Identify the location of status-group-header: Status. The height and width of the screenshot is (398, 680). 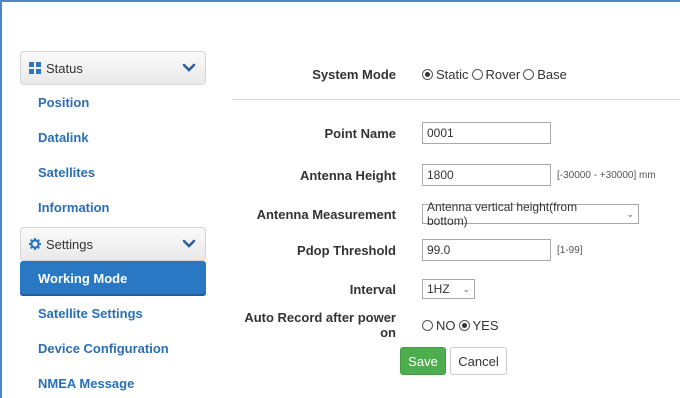
(113, 68).